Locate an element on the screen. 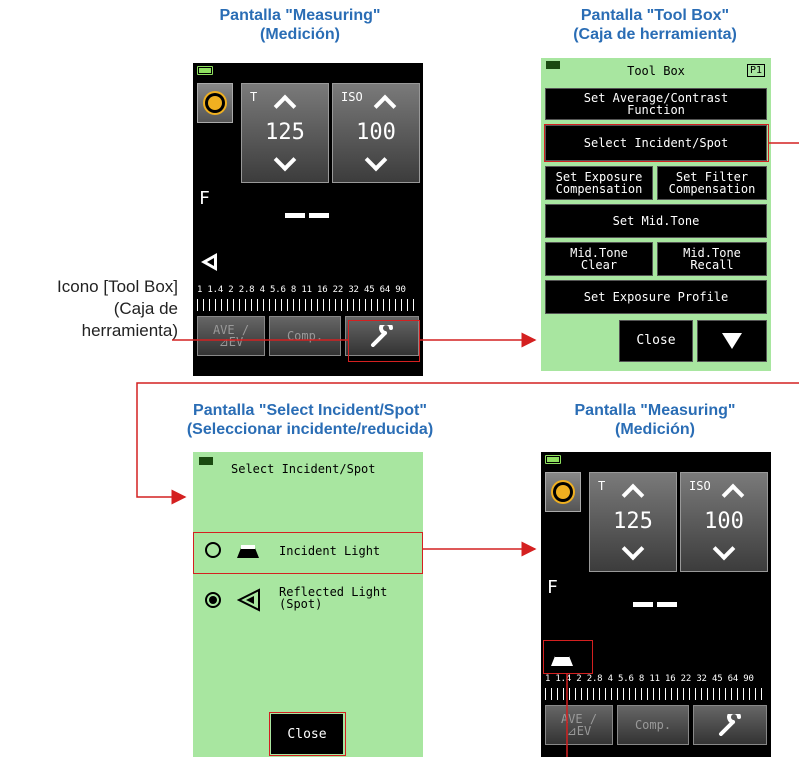  set-filter-compensation-button: Set Filter Compensation is located at coordinates (712, 183).